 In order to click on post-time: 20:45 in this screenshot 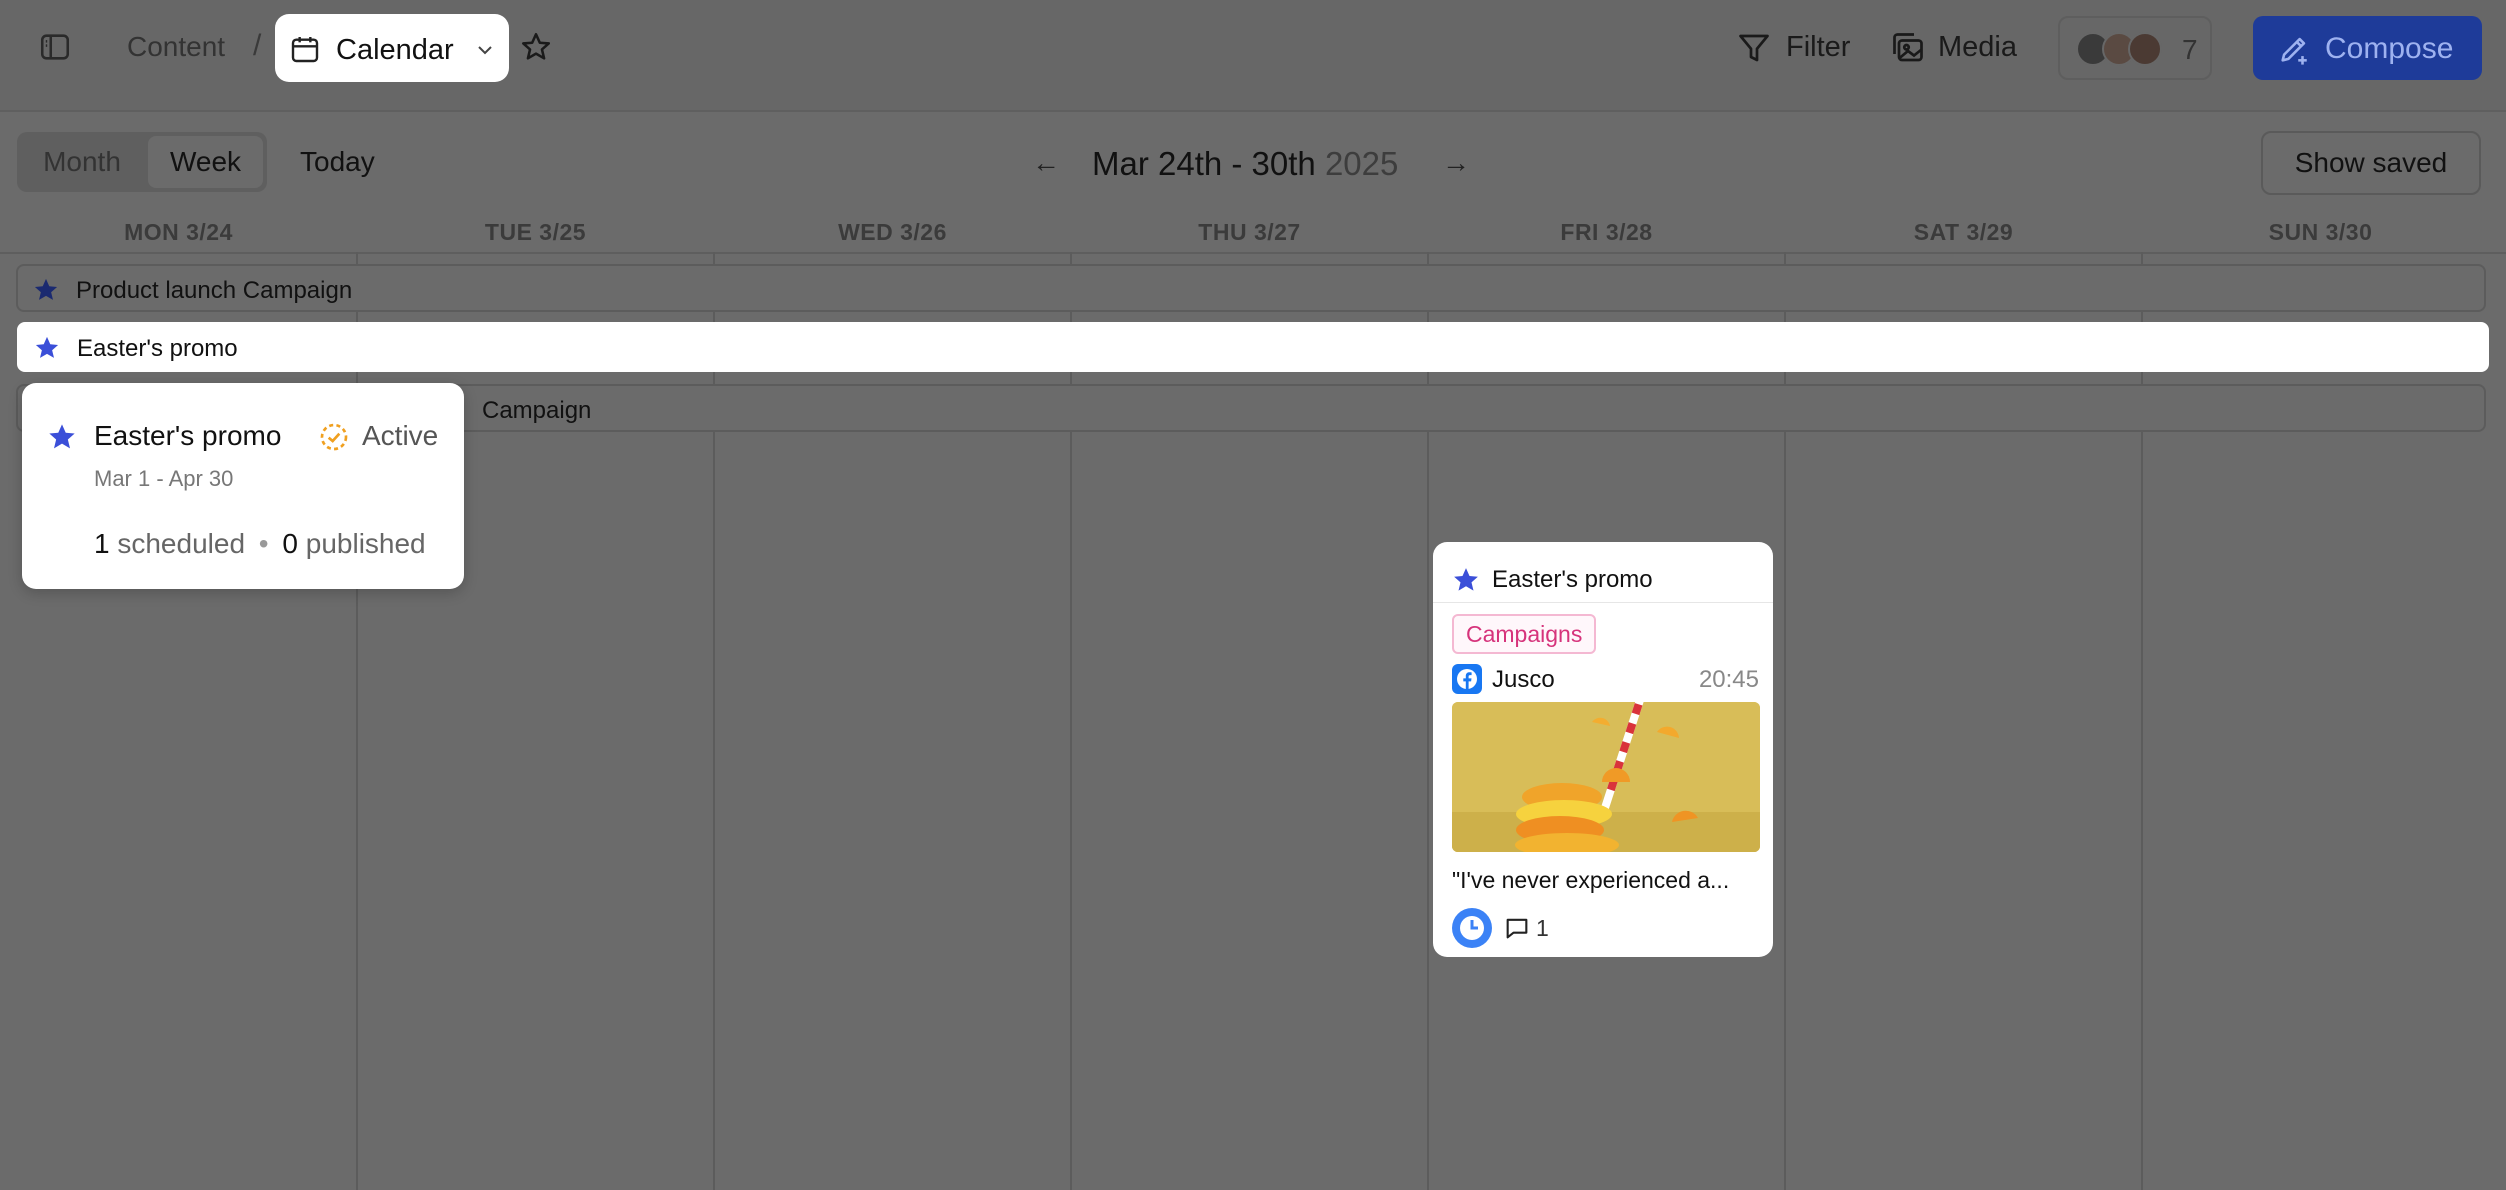, I will do `click(1728, 679)`.